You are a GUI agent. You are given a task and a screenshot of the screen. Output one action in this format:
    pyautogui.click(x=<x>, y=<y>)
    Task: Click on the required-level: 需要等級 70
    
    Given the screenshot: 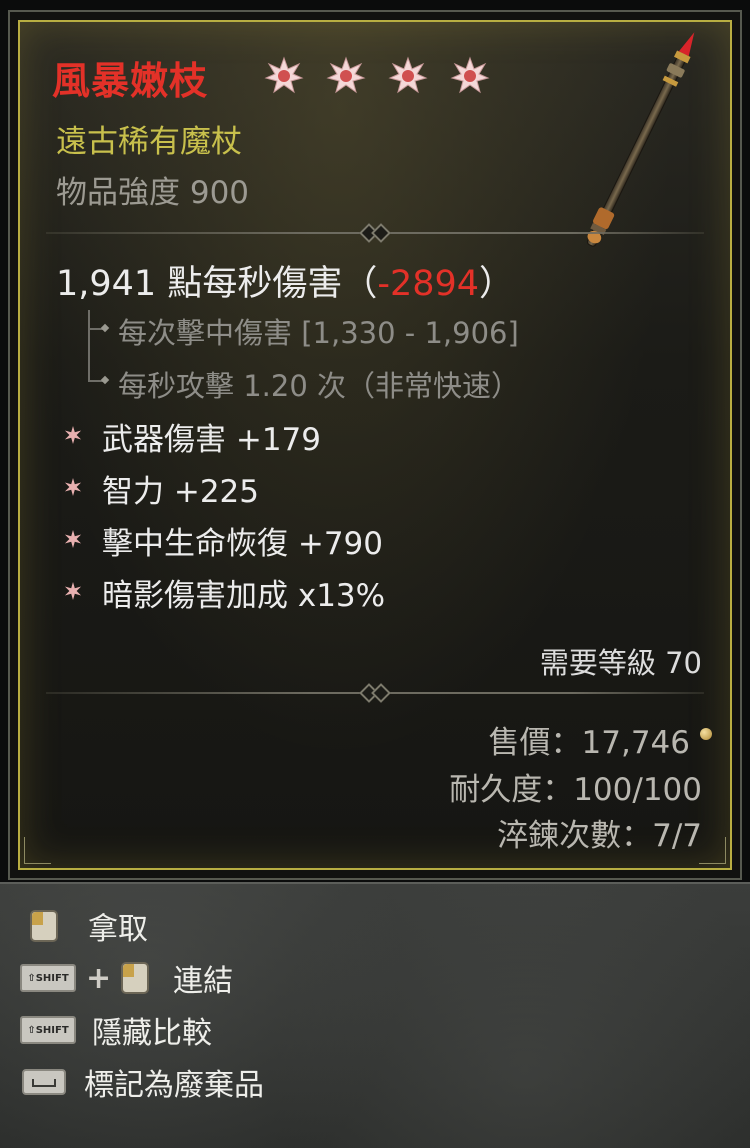 What is the action you would take?
    pyautogui.click(x=620, y=663)
    